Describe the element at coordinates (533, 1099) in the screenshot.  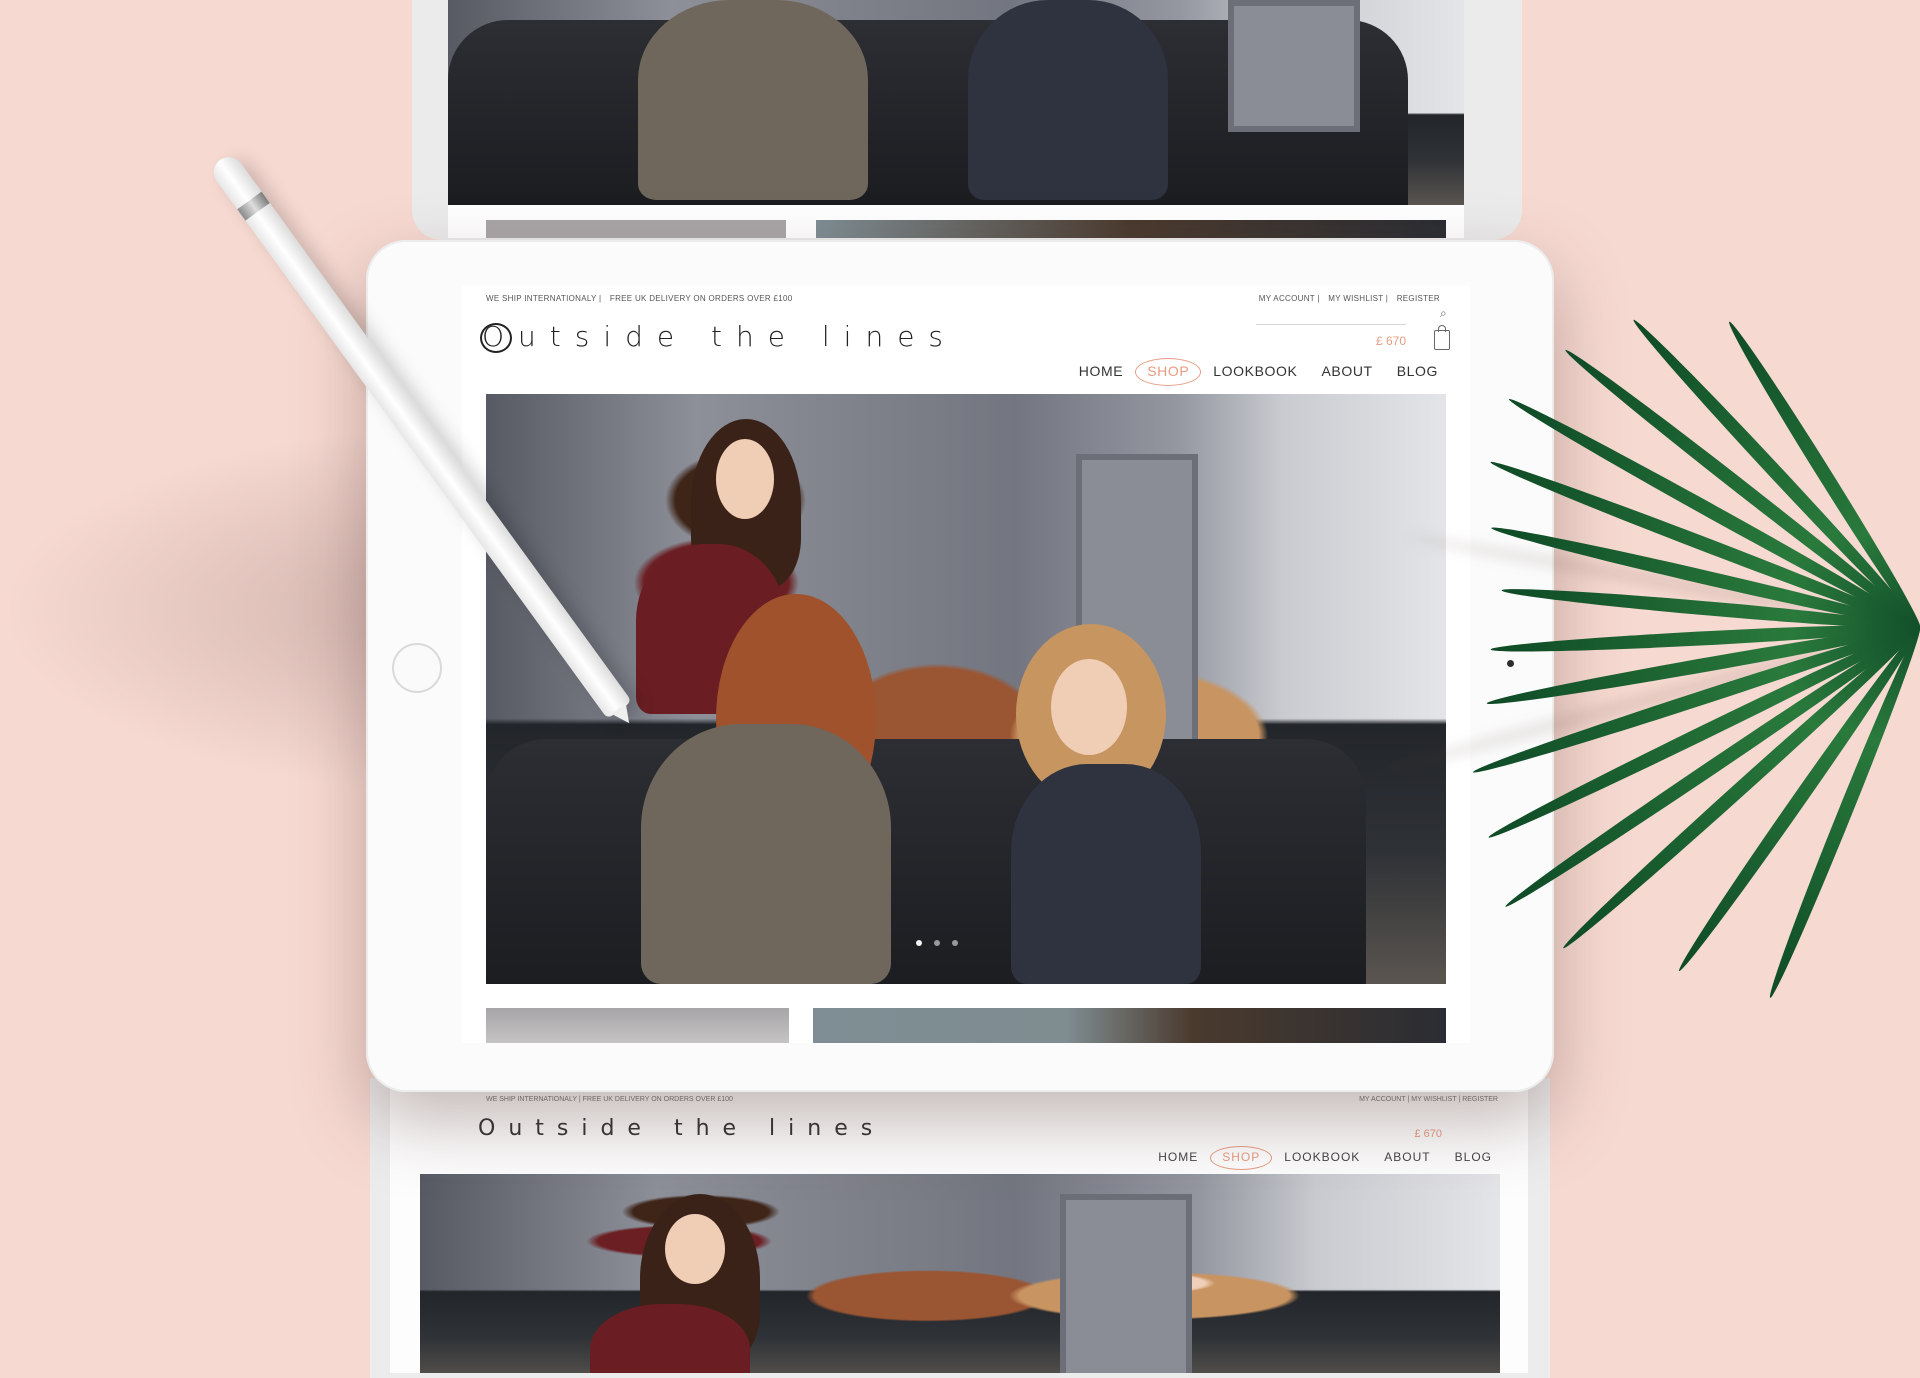
I see `ghost-shipping-text: WE SHIP INTERNATIONALY |` at that location.